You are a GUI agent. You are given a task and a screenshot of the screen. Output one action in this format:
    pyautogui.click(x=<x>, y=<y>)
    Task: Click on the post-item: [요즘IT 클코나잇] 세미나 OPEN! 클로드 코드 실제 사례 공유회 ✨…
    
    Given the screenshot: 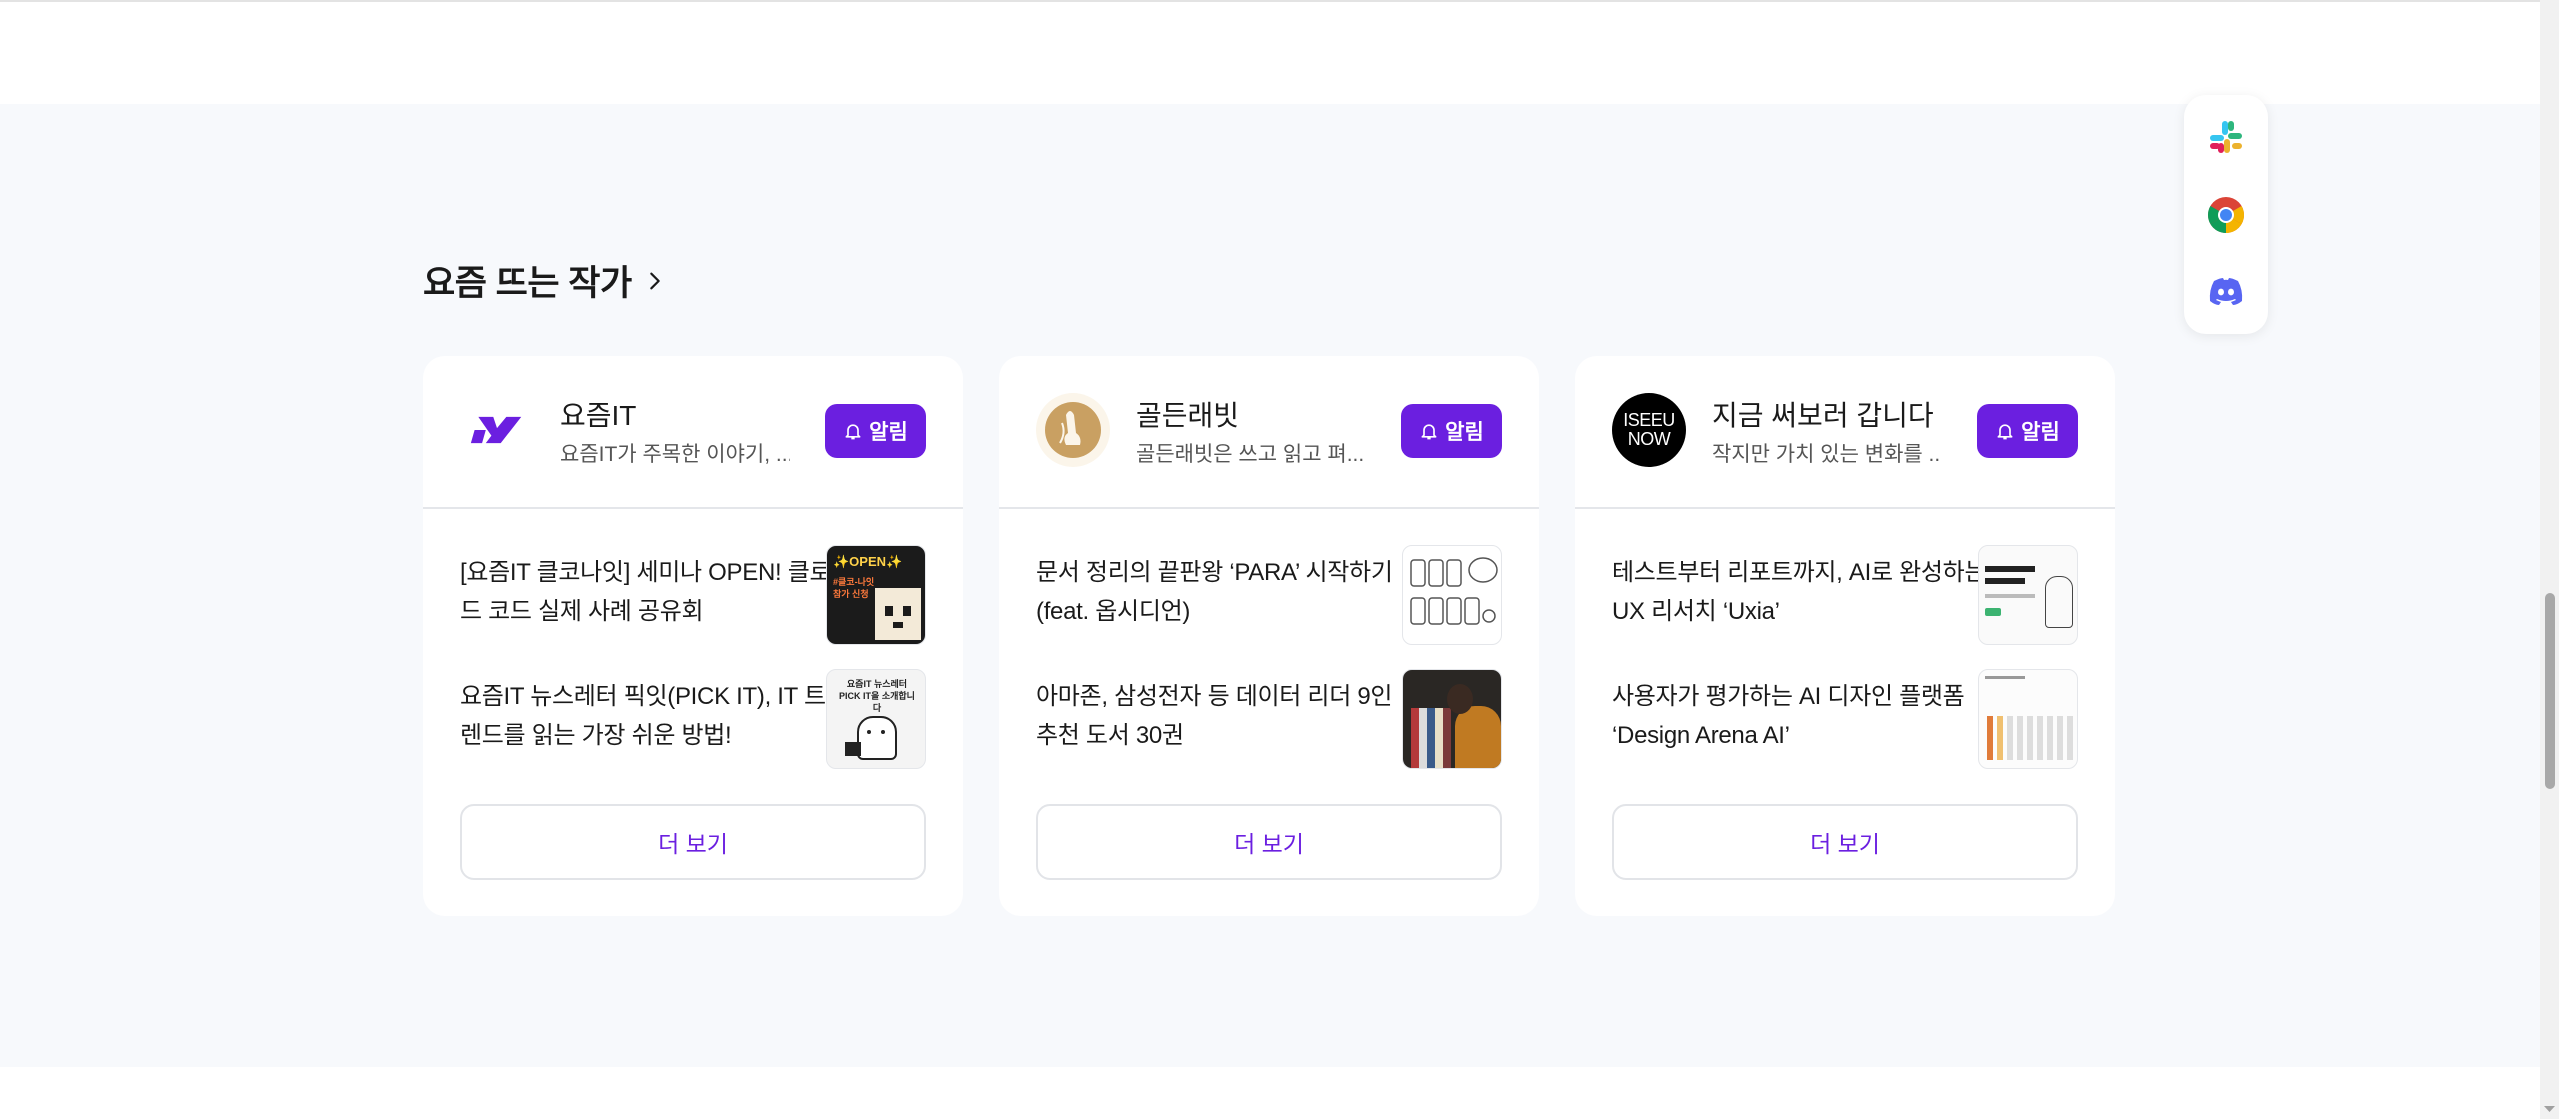 What is the action you would take?
    pyautogui.click(x=693, y=595)
    